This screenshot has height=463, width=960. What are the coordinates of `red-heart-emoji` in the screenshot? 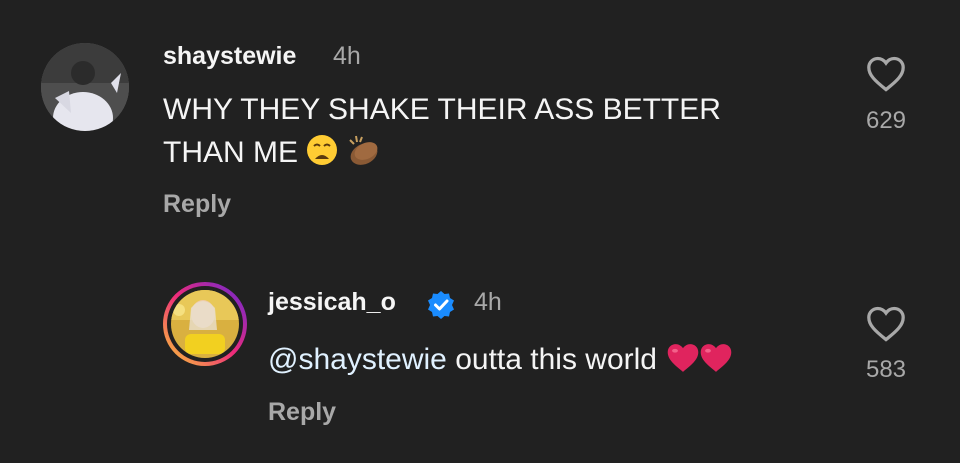 It's located at (716, 359).